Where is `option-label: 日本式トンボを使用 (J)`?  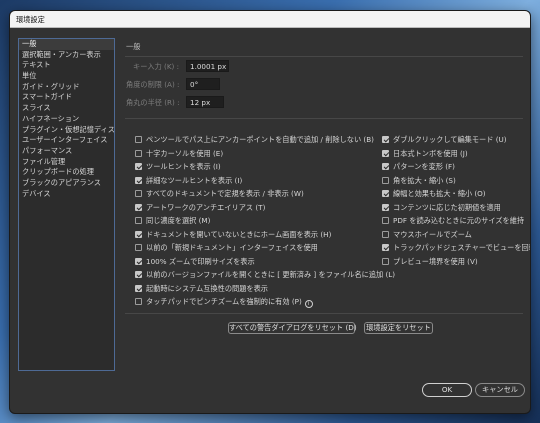
option-label: 日本式トンボを使用 (J) is located at coordinates (430, 153).